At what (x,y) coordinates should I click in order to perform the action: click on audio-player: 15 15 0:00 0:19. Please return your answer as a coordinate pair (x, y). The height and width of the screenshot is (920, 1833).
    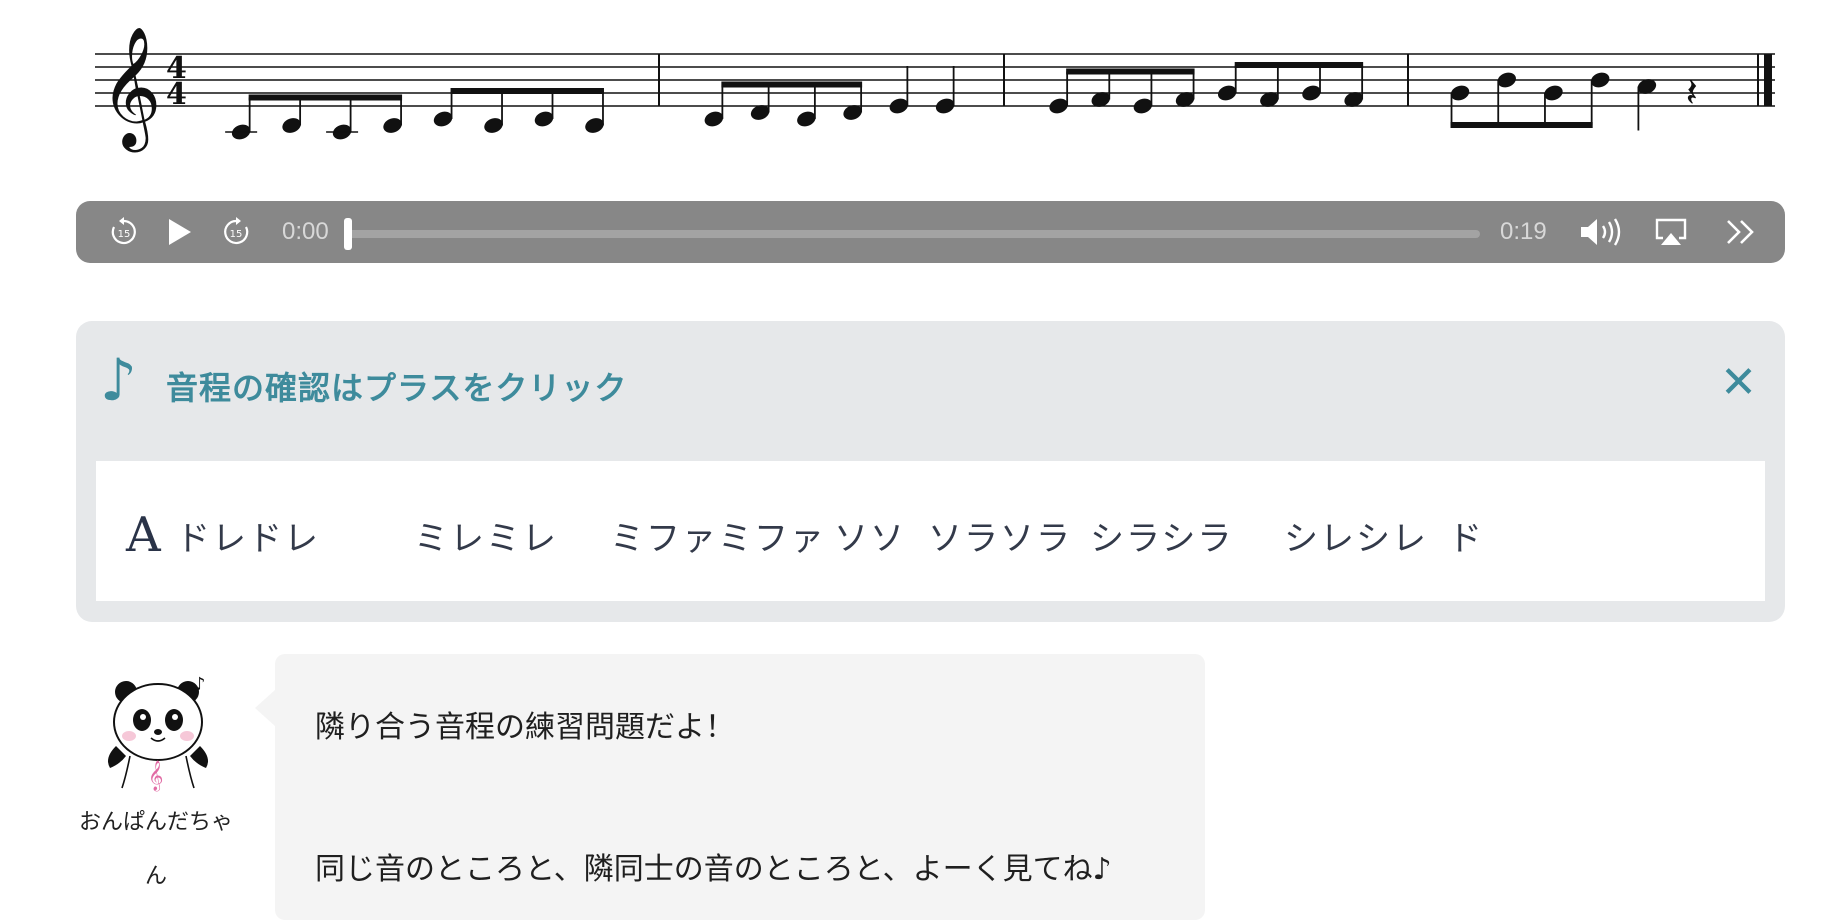
    Looking at the image, I should click on (930, 232).